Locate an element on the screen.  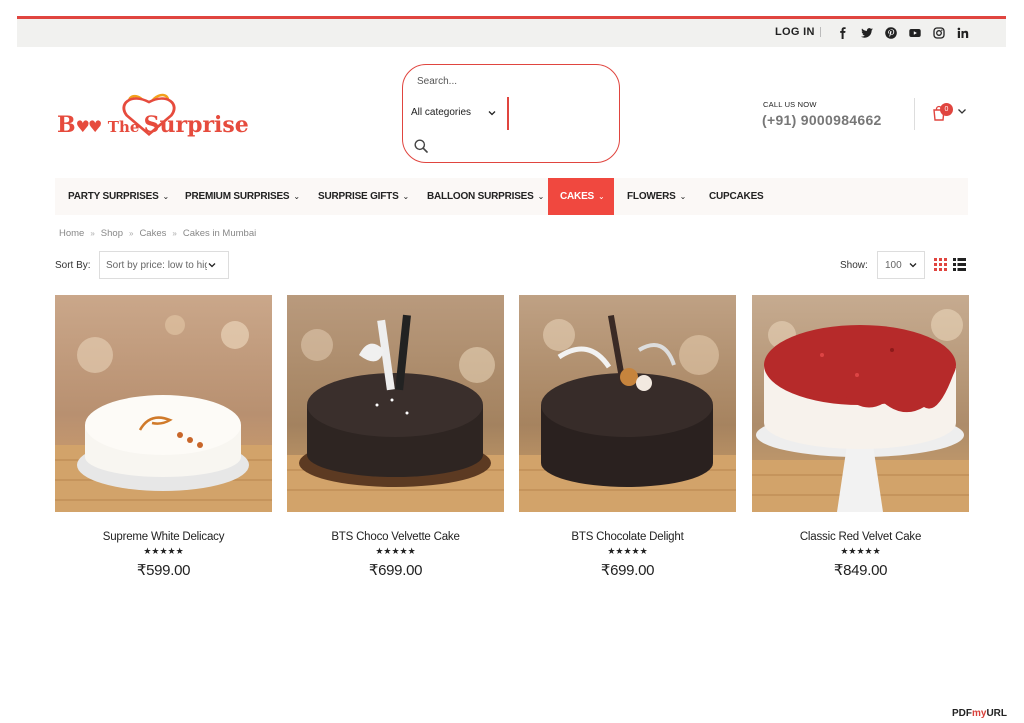
product-name: Classic Red Velvet Cake is located at coordinates (860, 537).